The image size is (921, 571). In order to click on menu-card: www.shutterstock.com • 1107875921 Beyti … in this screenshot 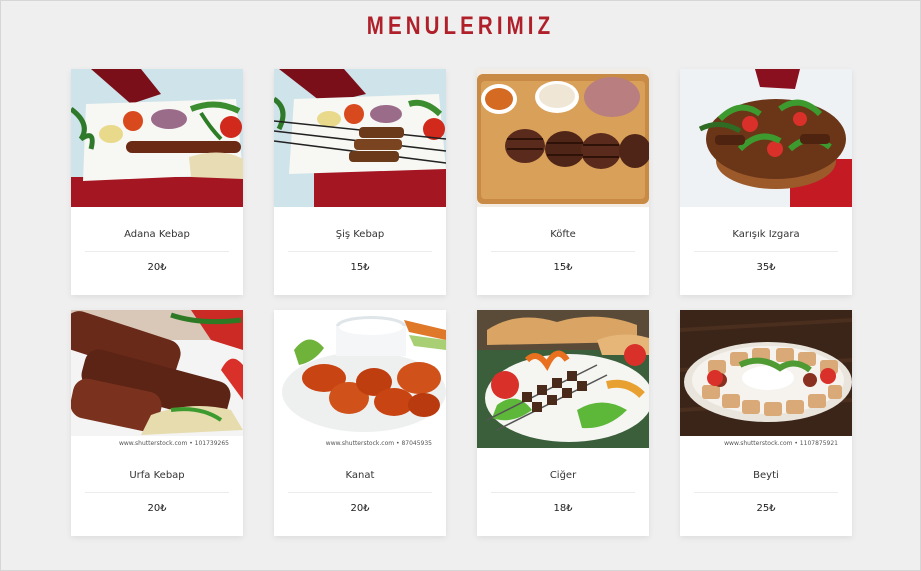, I will do `click(766, 423)`.